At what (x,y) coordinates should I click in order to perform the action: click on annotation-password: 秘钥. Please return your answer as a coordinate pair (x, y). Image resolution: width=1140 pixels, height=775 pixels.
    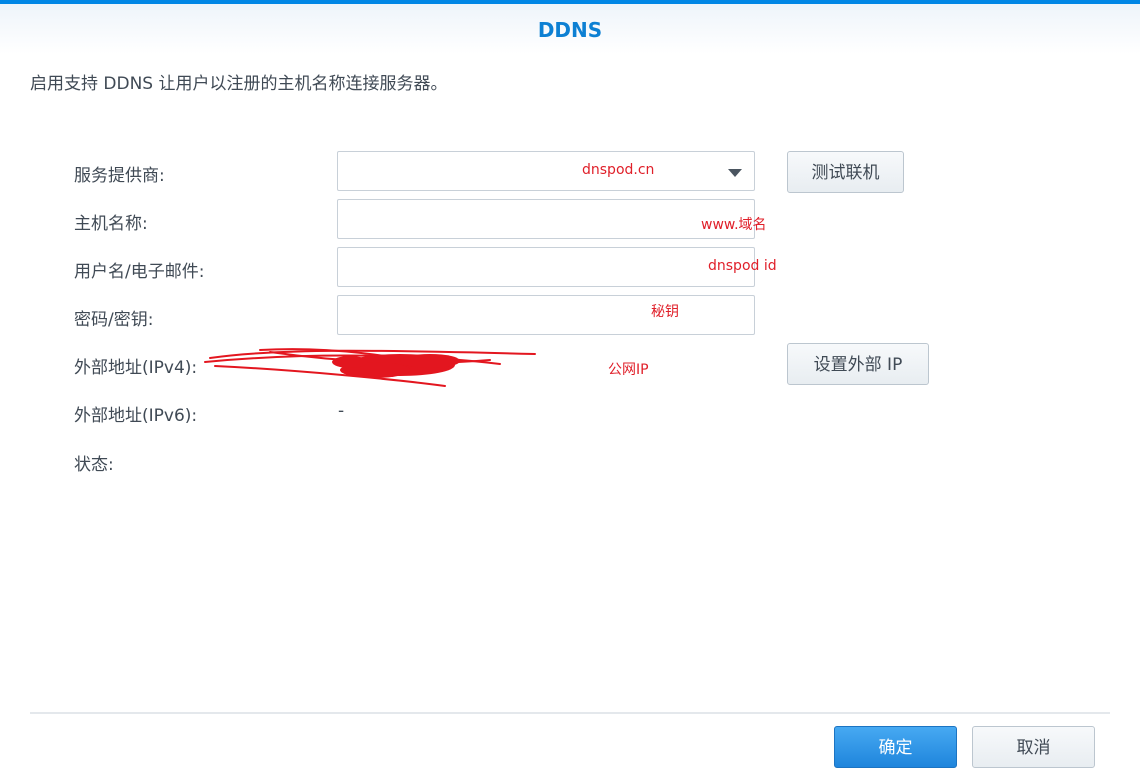
    Looking at the image, I should click on (665, 312).